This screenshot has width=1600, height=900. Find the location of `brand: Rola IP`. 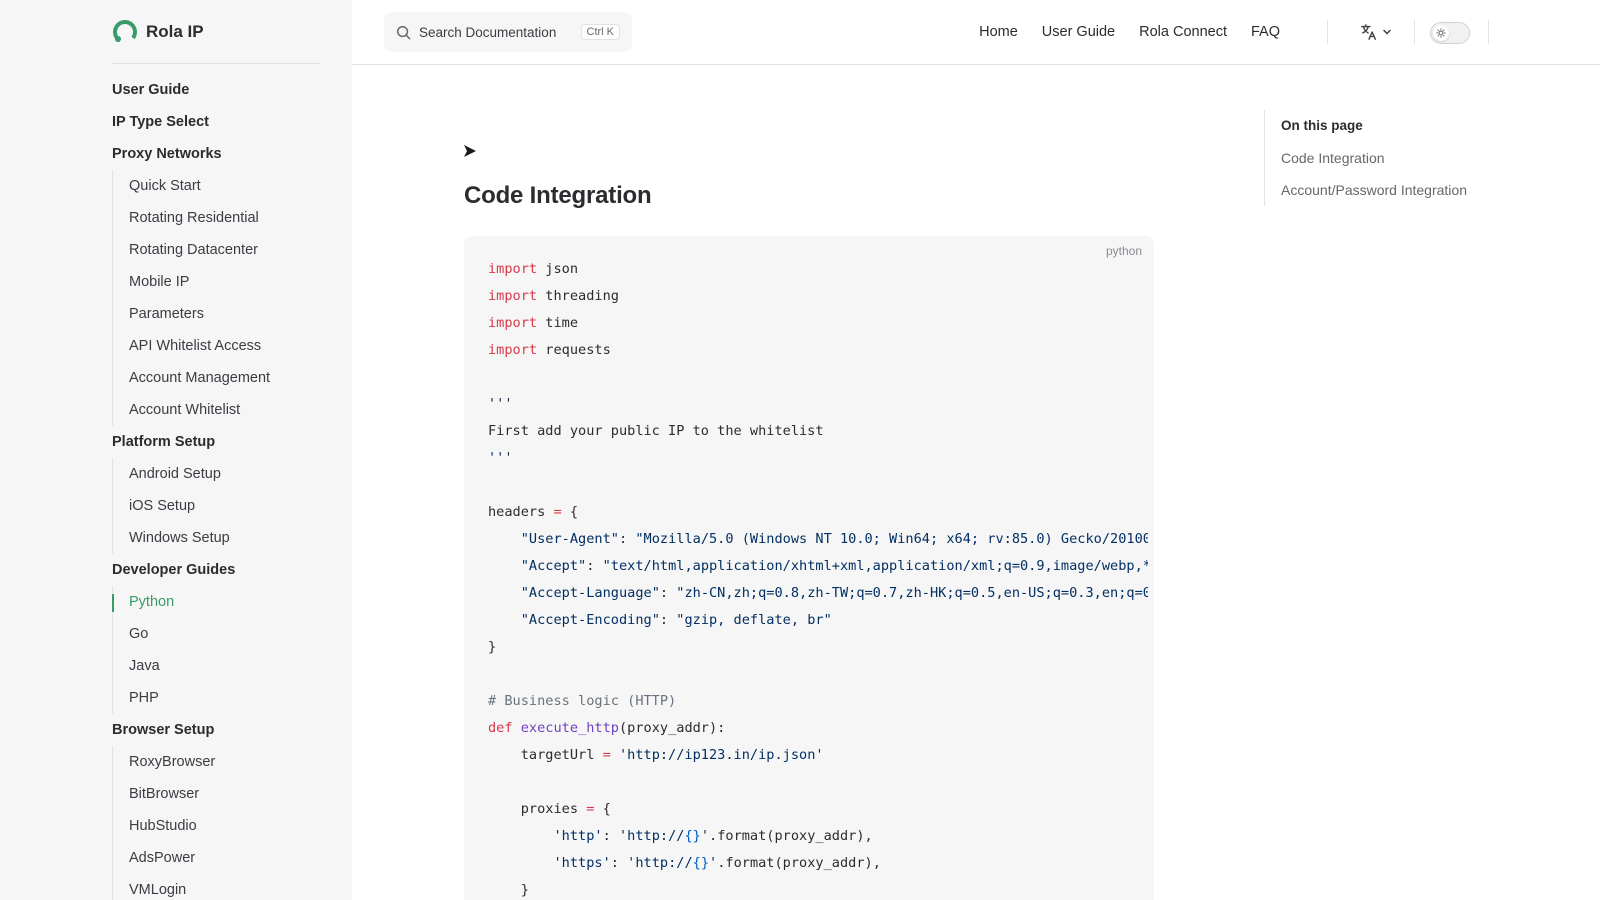

brand: Rola IP is located at coordinates (158, 32).